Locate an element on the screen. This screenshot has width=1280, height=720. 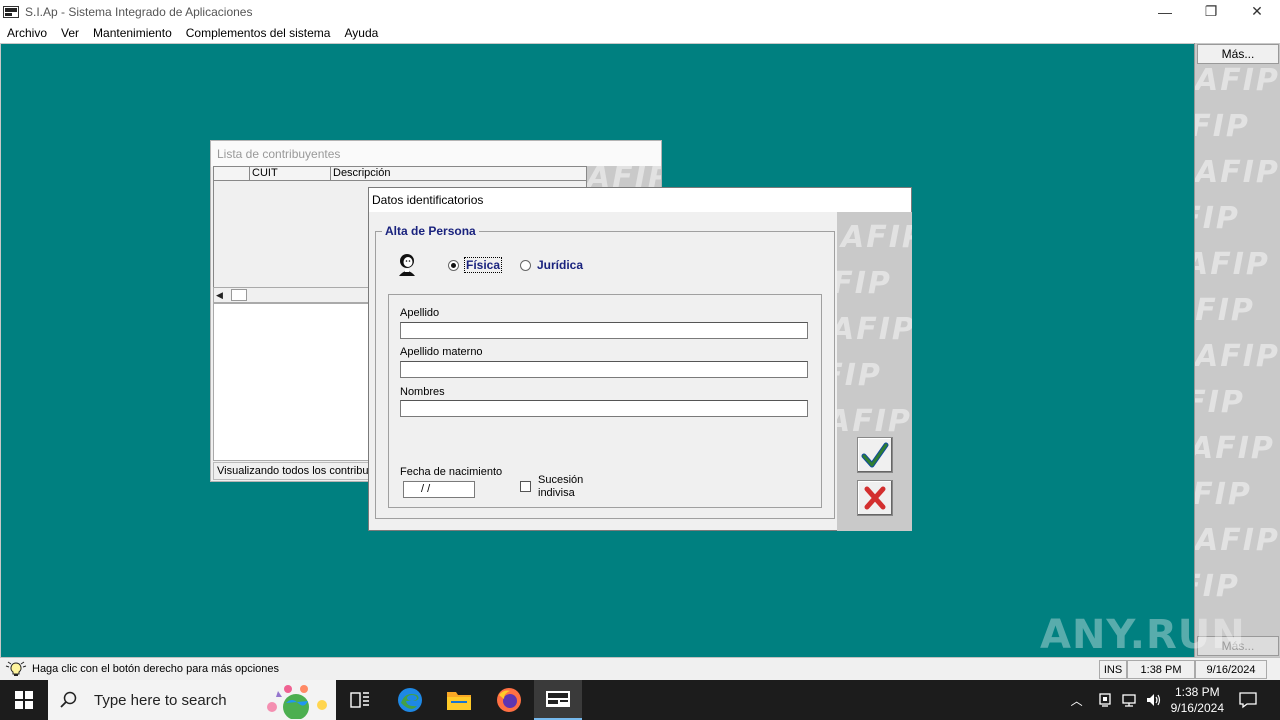
file-explorer-taskbar-button is located at coordinates (459, 700).